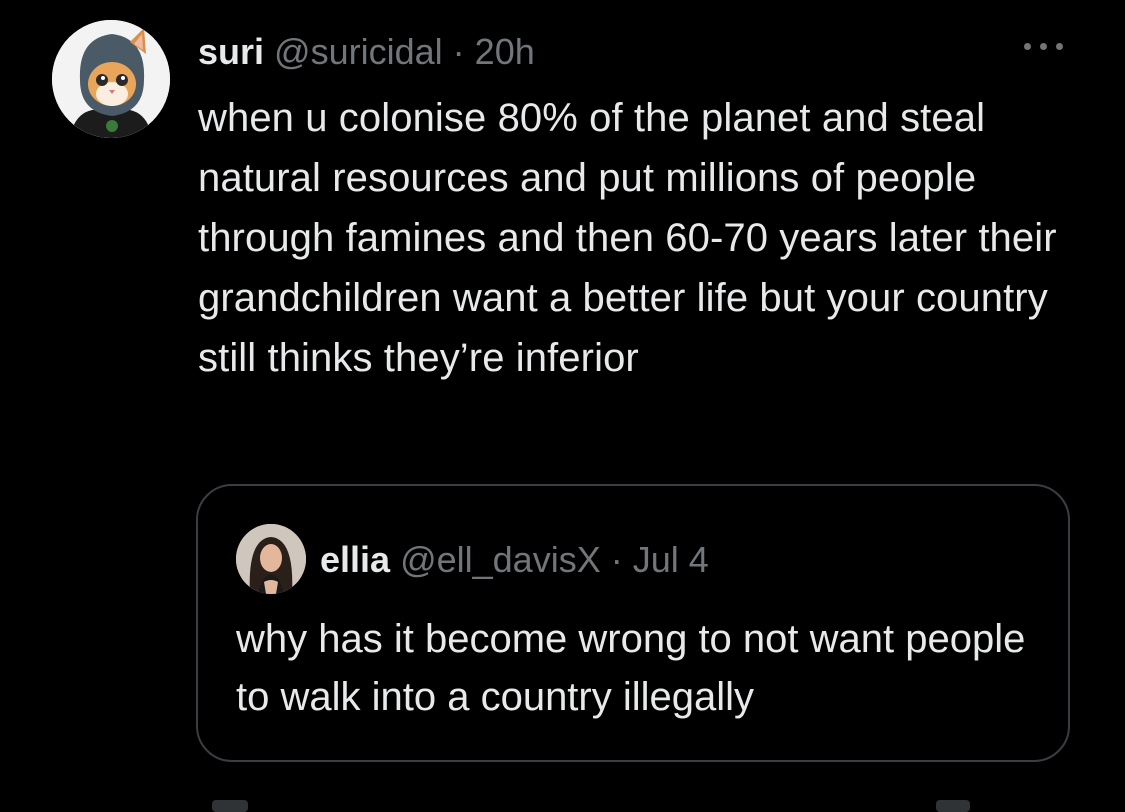 The image size is (1125, 812). I want to click on quoted-display-name: ellia, so click(355, 559).